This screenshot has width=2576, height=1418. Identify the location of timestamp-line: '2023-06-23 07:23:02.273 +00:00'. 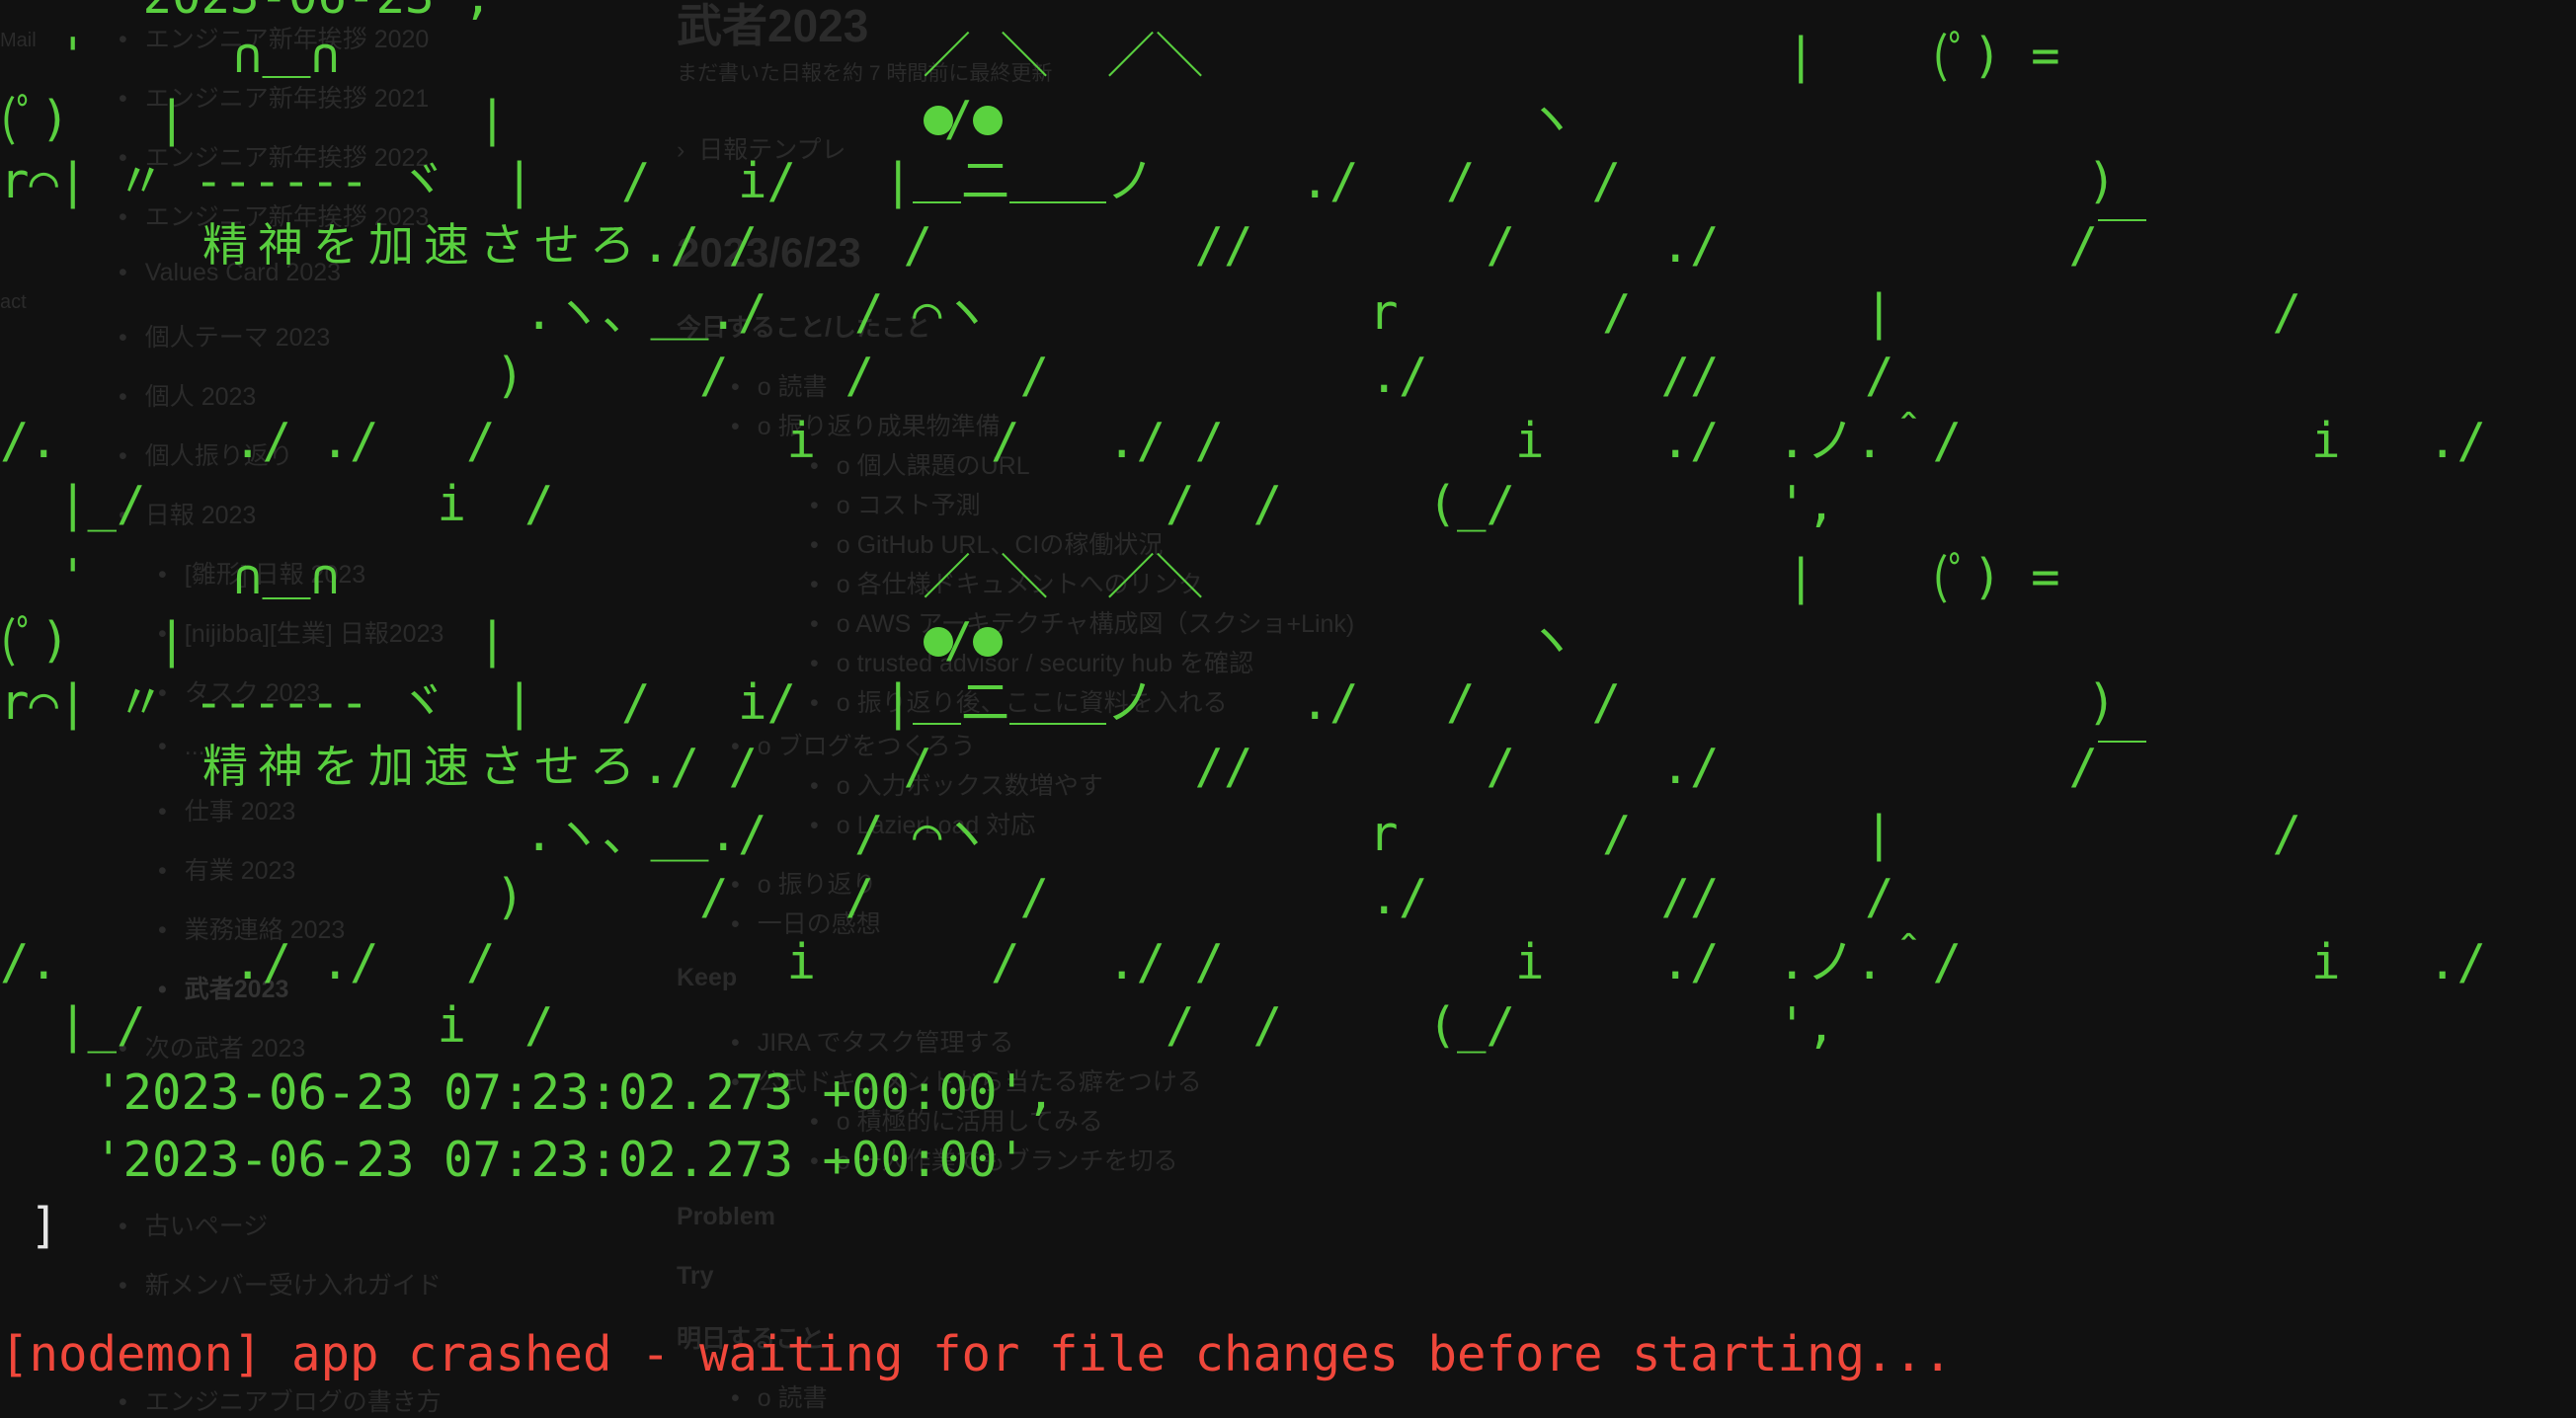
(560, 1160).